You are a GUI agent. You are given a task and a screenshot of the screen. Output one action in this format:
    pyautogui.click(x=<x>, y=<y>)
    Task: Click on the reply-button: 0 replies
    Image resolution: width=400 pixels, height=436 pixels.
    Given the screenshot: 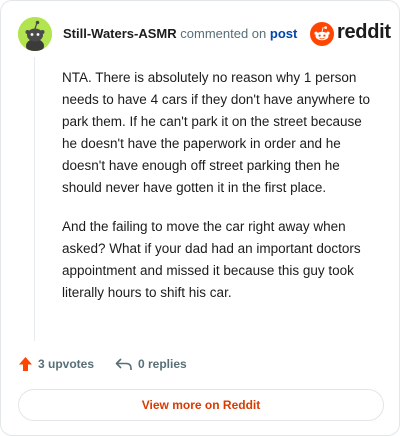 What is the action you would take?
    pyautogui.click(x=151, y=364)
    